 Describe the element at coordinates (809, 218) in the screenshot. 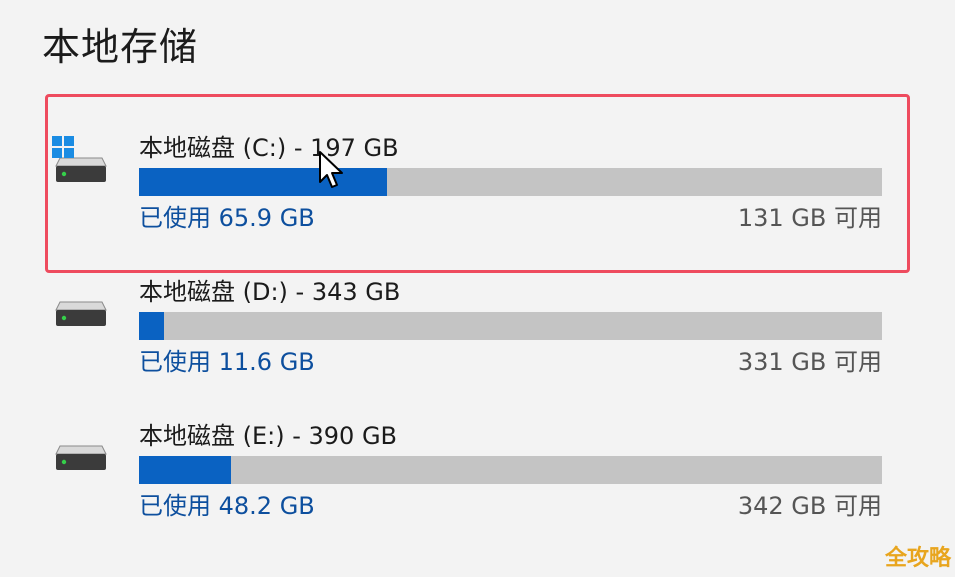

I see `free-space-label: 131 GB 可用` at that location.